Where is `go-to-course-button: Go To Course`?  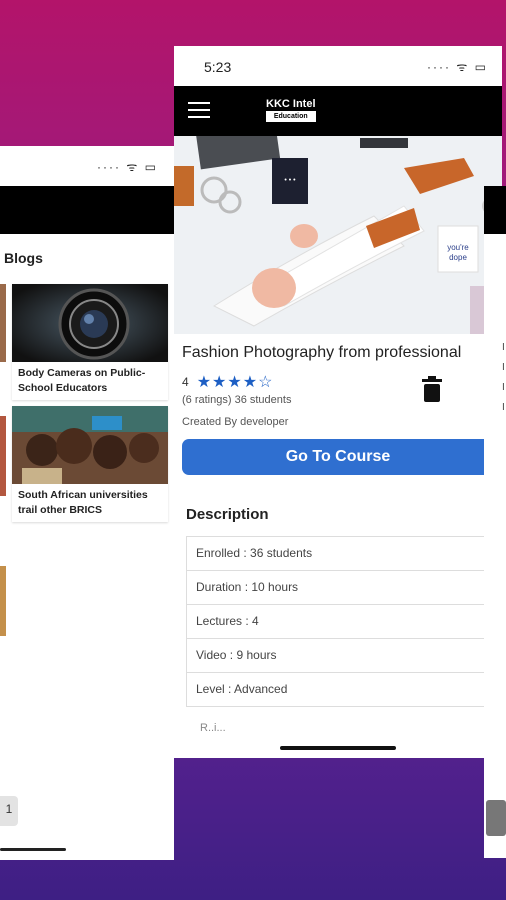
go-to-course-button: Go To Course is located at coordinates (338, 457).